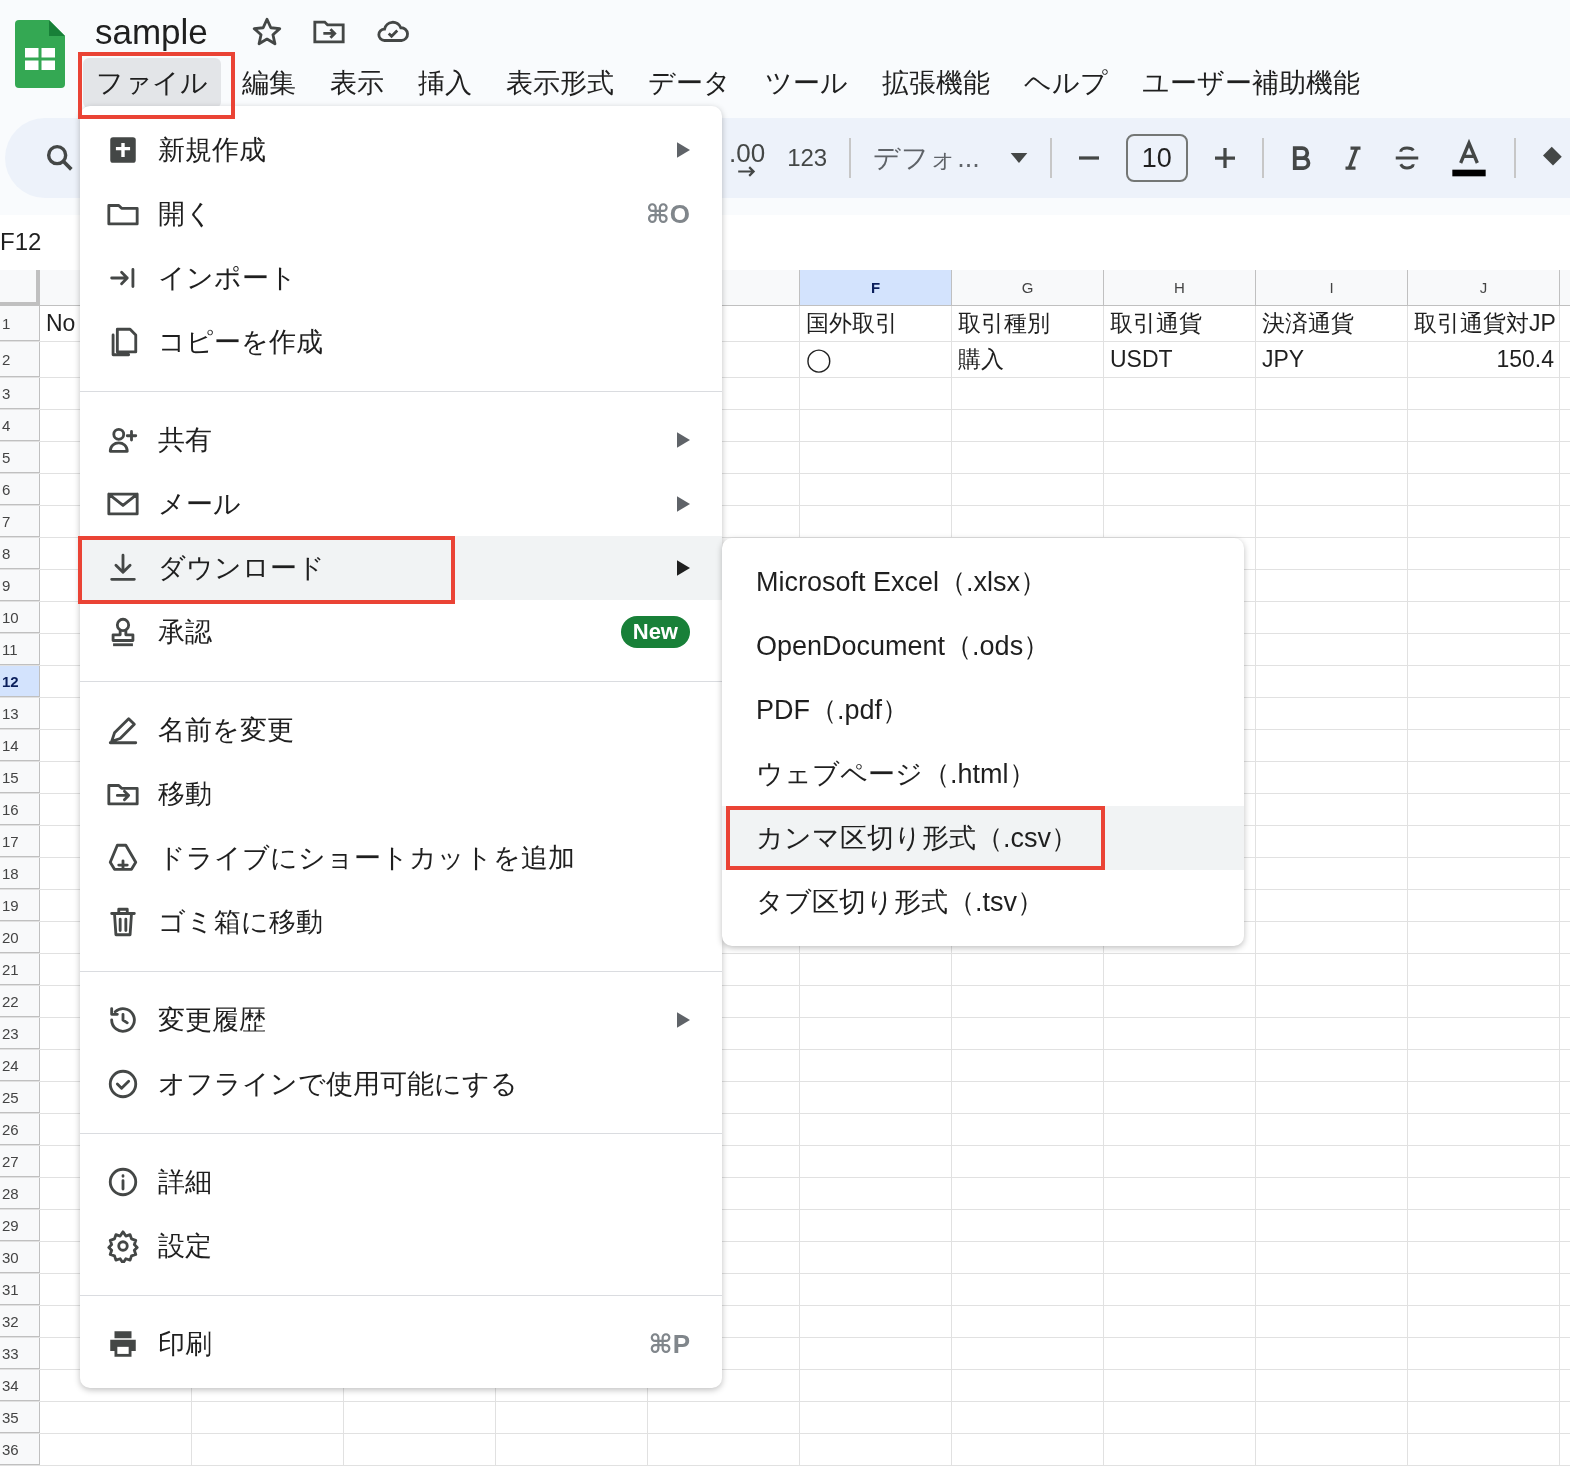  Describe the element at coordinates (20, 905) in the screenshot. I see `row-number: 19` at that location.